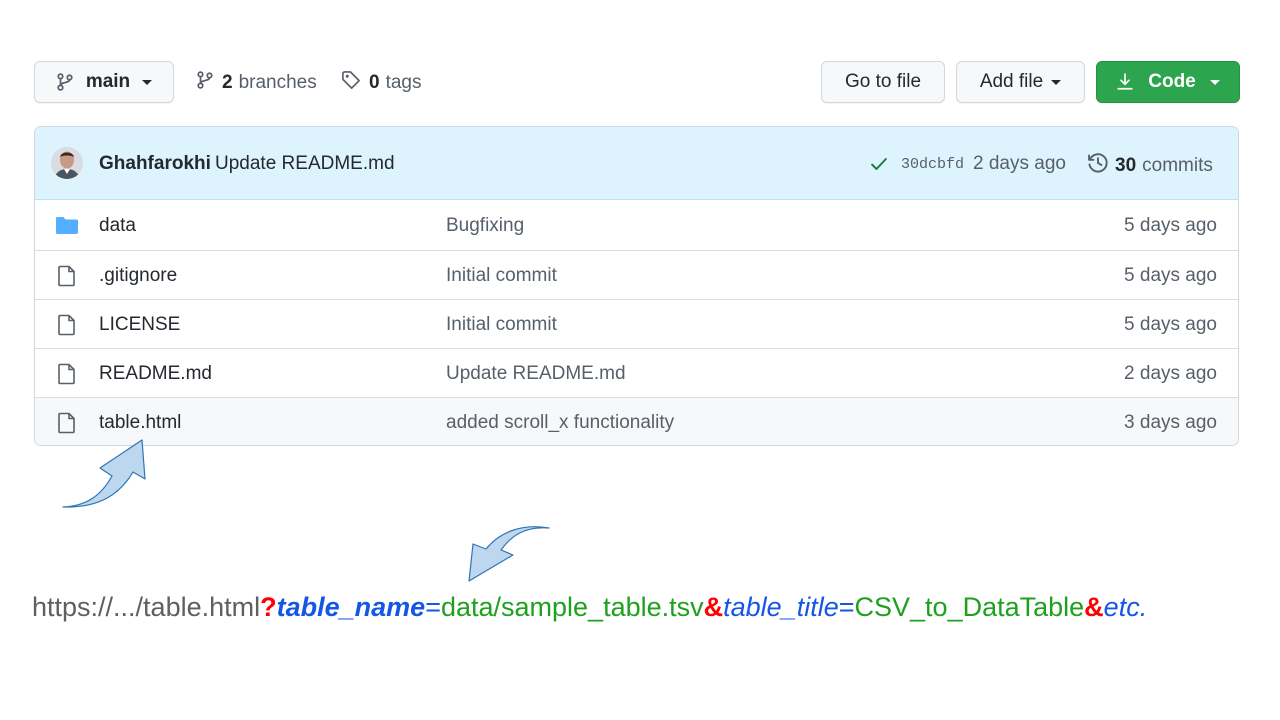 Image resolution: width=1280 pixels, height=720 pixels. I want to click on file-commit-message: Bugfixing, so click(485, 226).